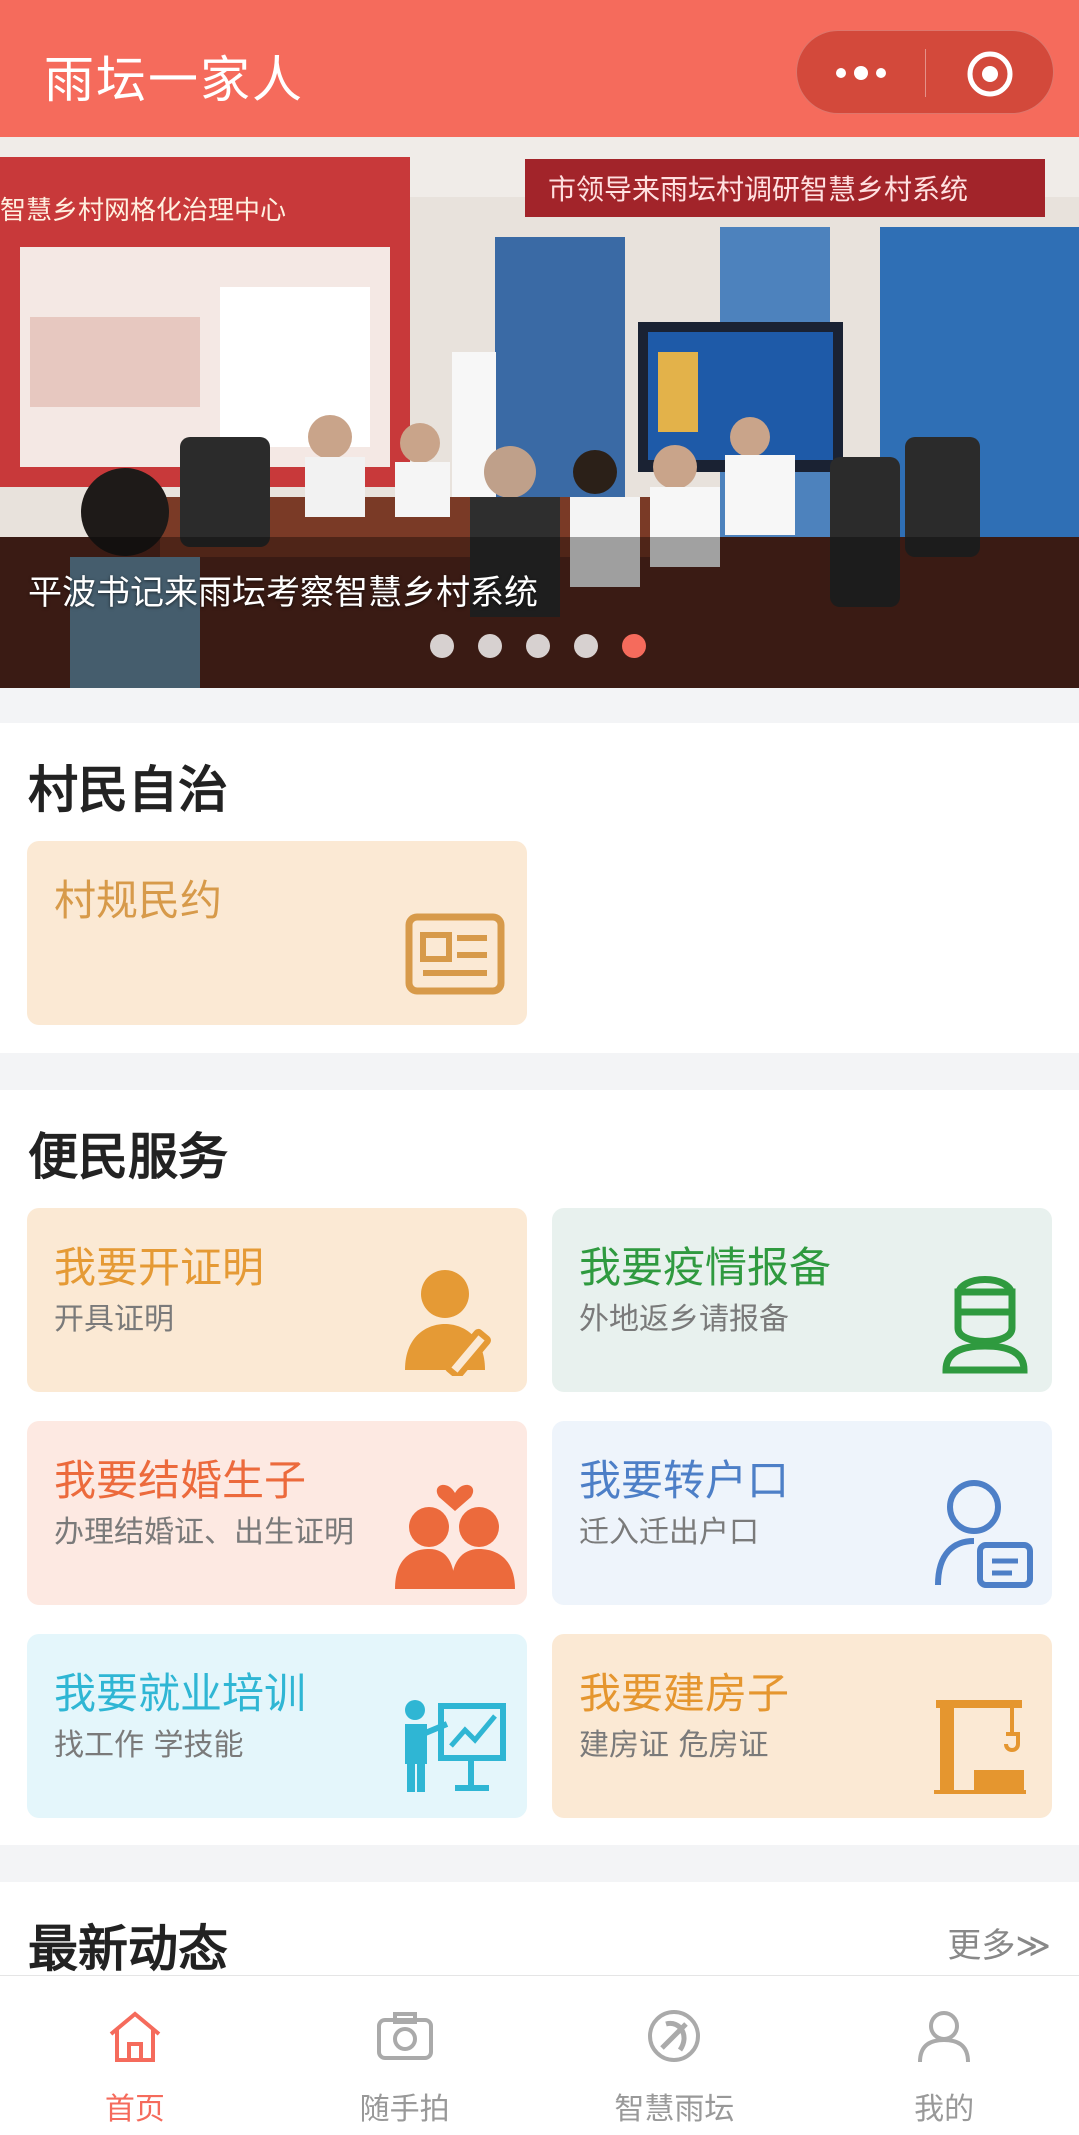 Image resolution: width=1079 pixels, height=2135 pixels. Describe the element at coordinates (634, 646) in the screenshot. I see `pager-dot-active` at that location.